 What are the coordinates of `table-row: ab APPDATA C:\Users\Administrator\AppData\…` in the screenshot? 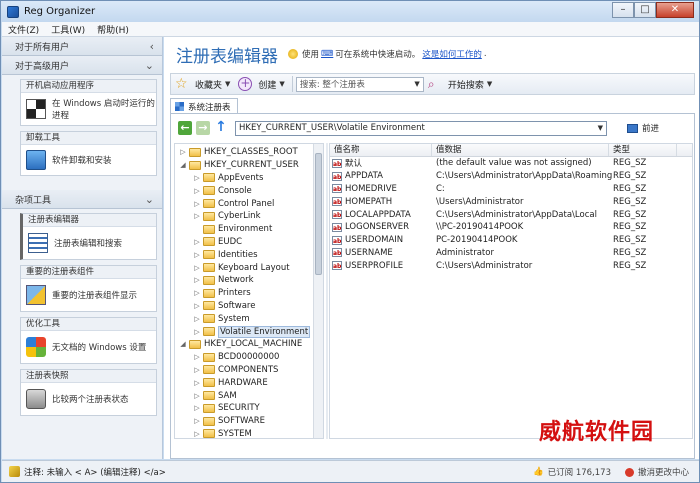 It's located at (511, 176).